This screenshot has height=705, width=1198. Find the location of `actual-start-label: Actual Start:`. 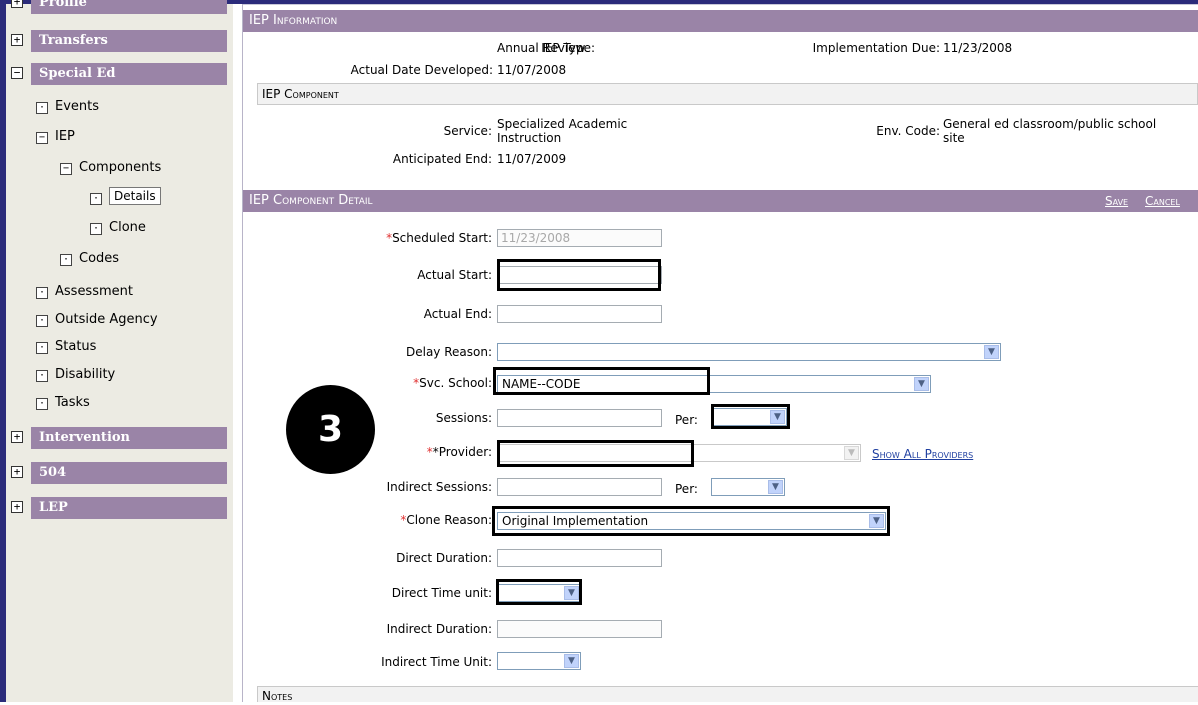

actual-start-label: Actual Start: is located at coordinates (454, 275).